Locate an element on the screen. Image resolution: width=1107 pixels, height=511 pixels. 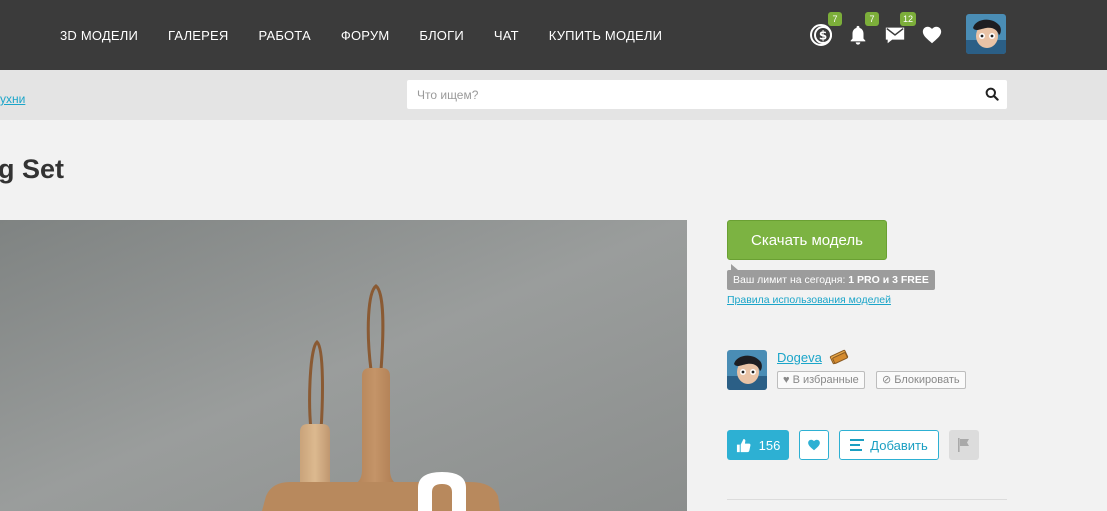
likes-count: 156 is located at coordinates (769, 445).